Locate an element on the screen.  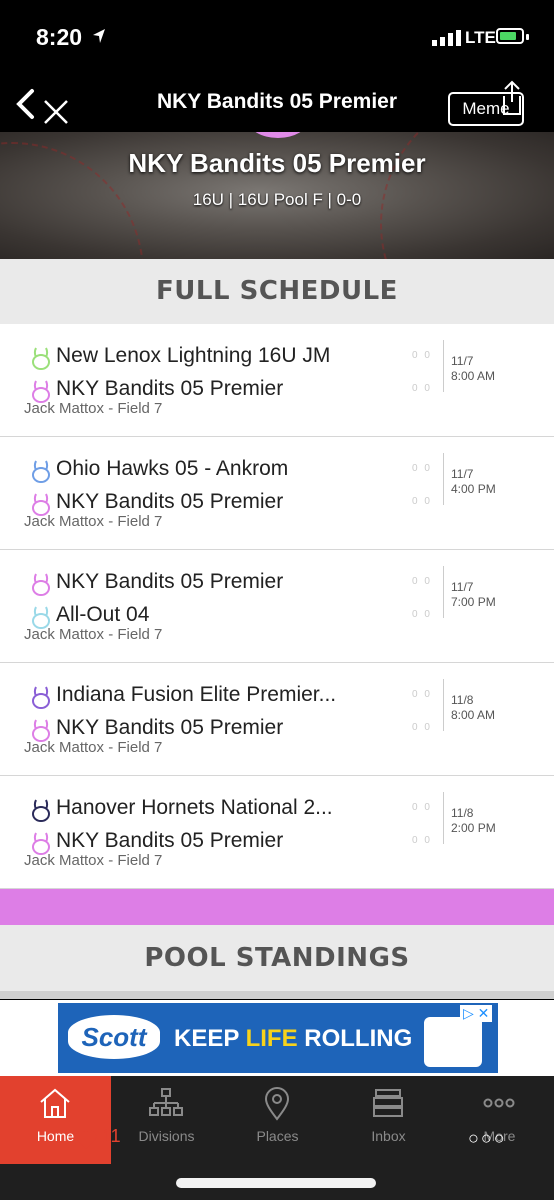
inbox-icon is located at coordinates (388, 1103).